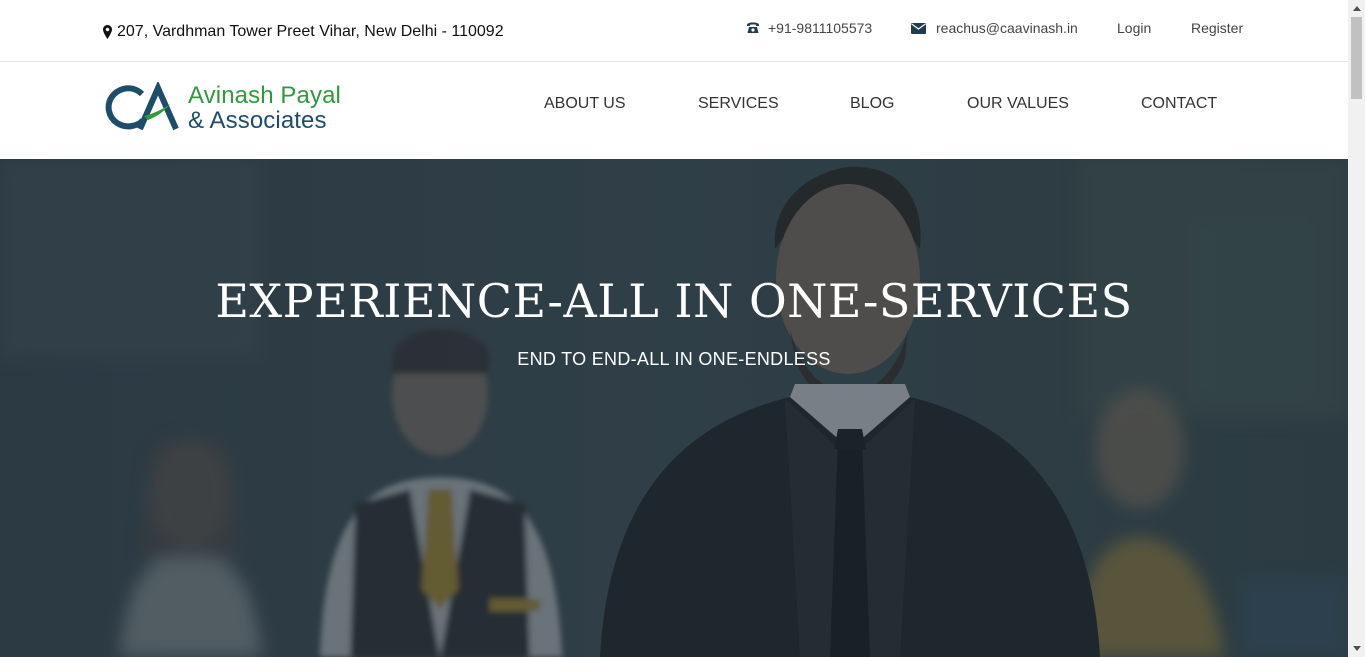 Image resolution: width=1365 pixels, height=657 pixels. Describe the element at coordinates (142, 106) in the screenshot. I see `ca-monogram-logo-icon` at that location.